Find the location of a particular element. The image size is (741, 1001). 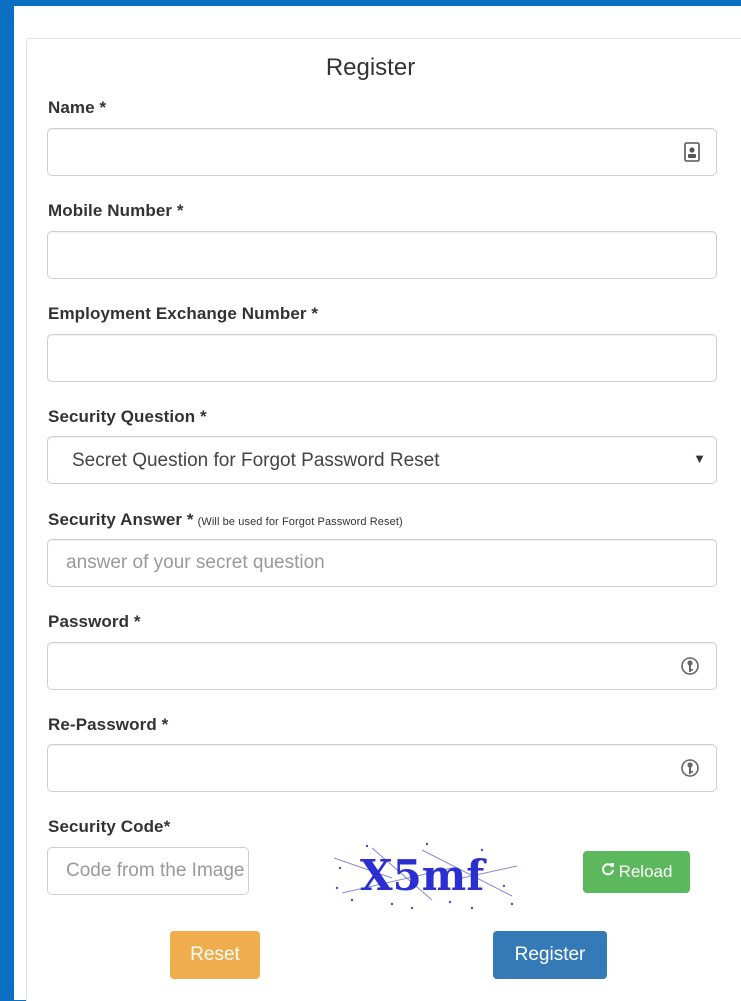

reload-label: Reload is located at coordinates (645, 871).